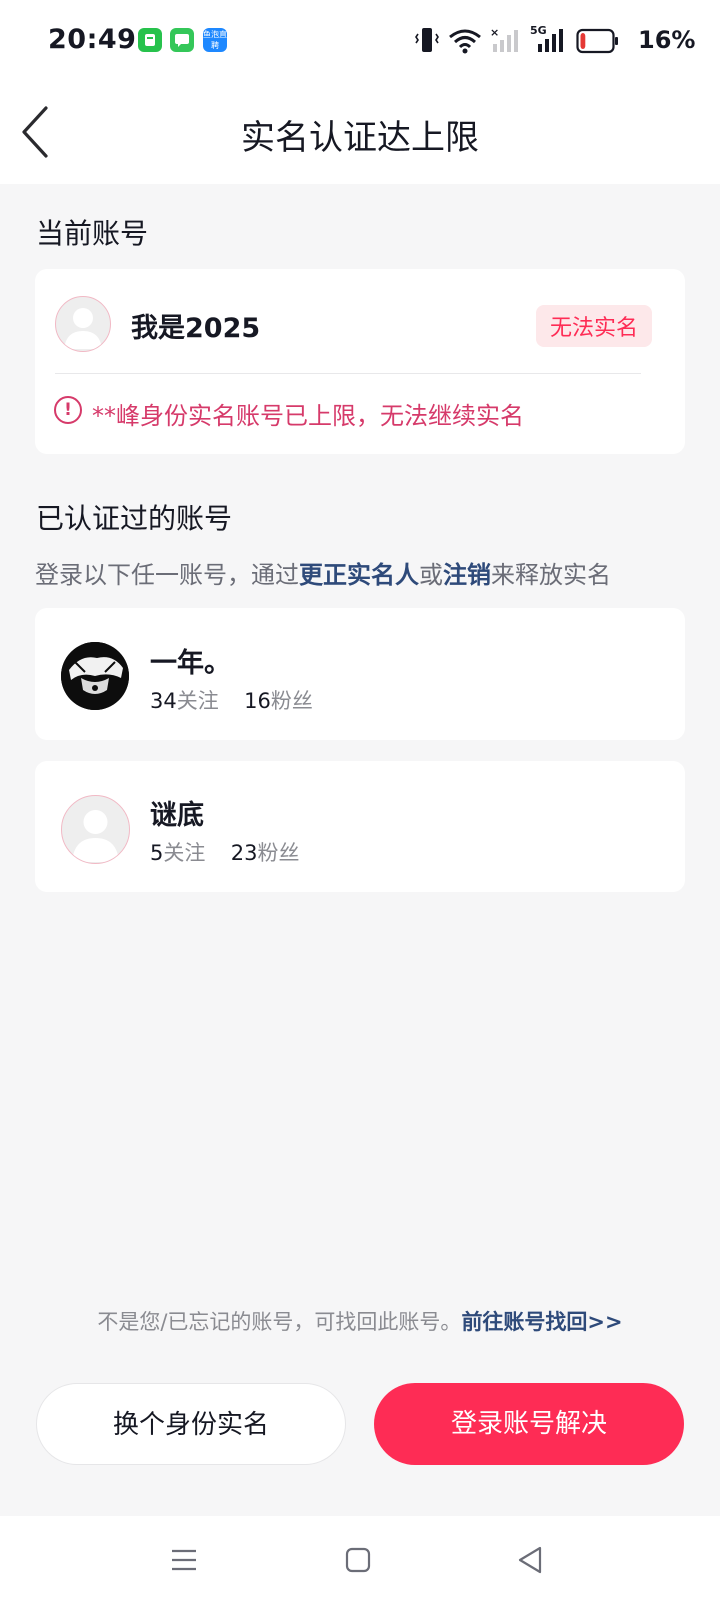 The image size is (720, 1604). I want to click on following-count: 34, so click(163, 701).